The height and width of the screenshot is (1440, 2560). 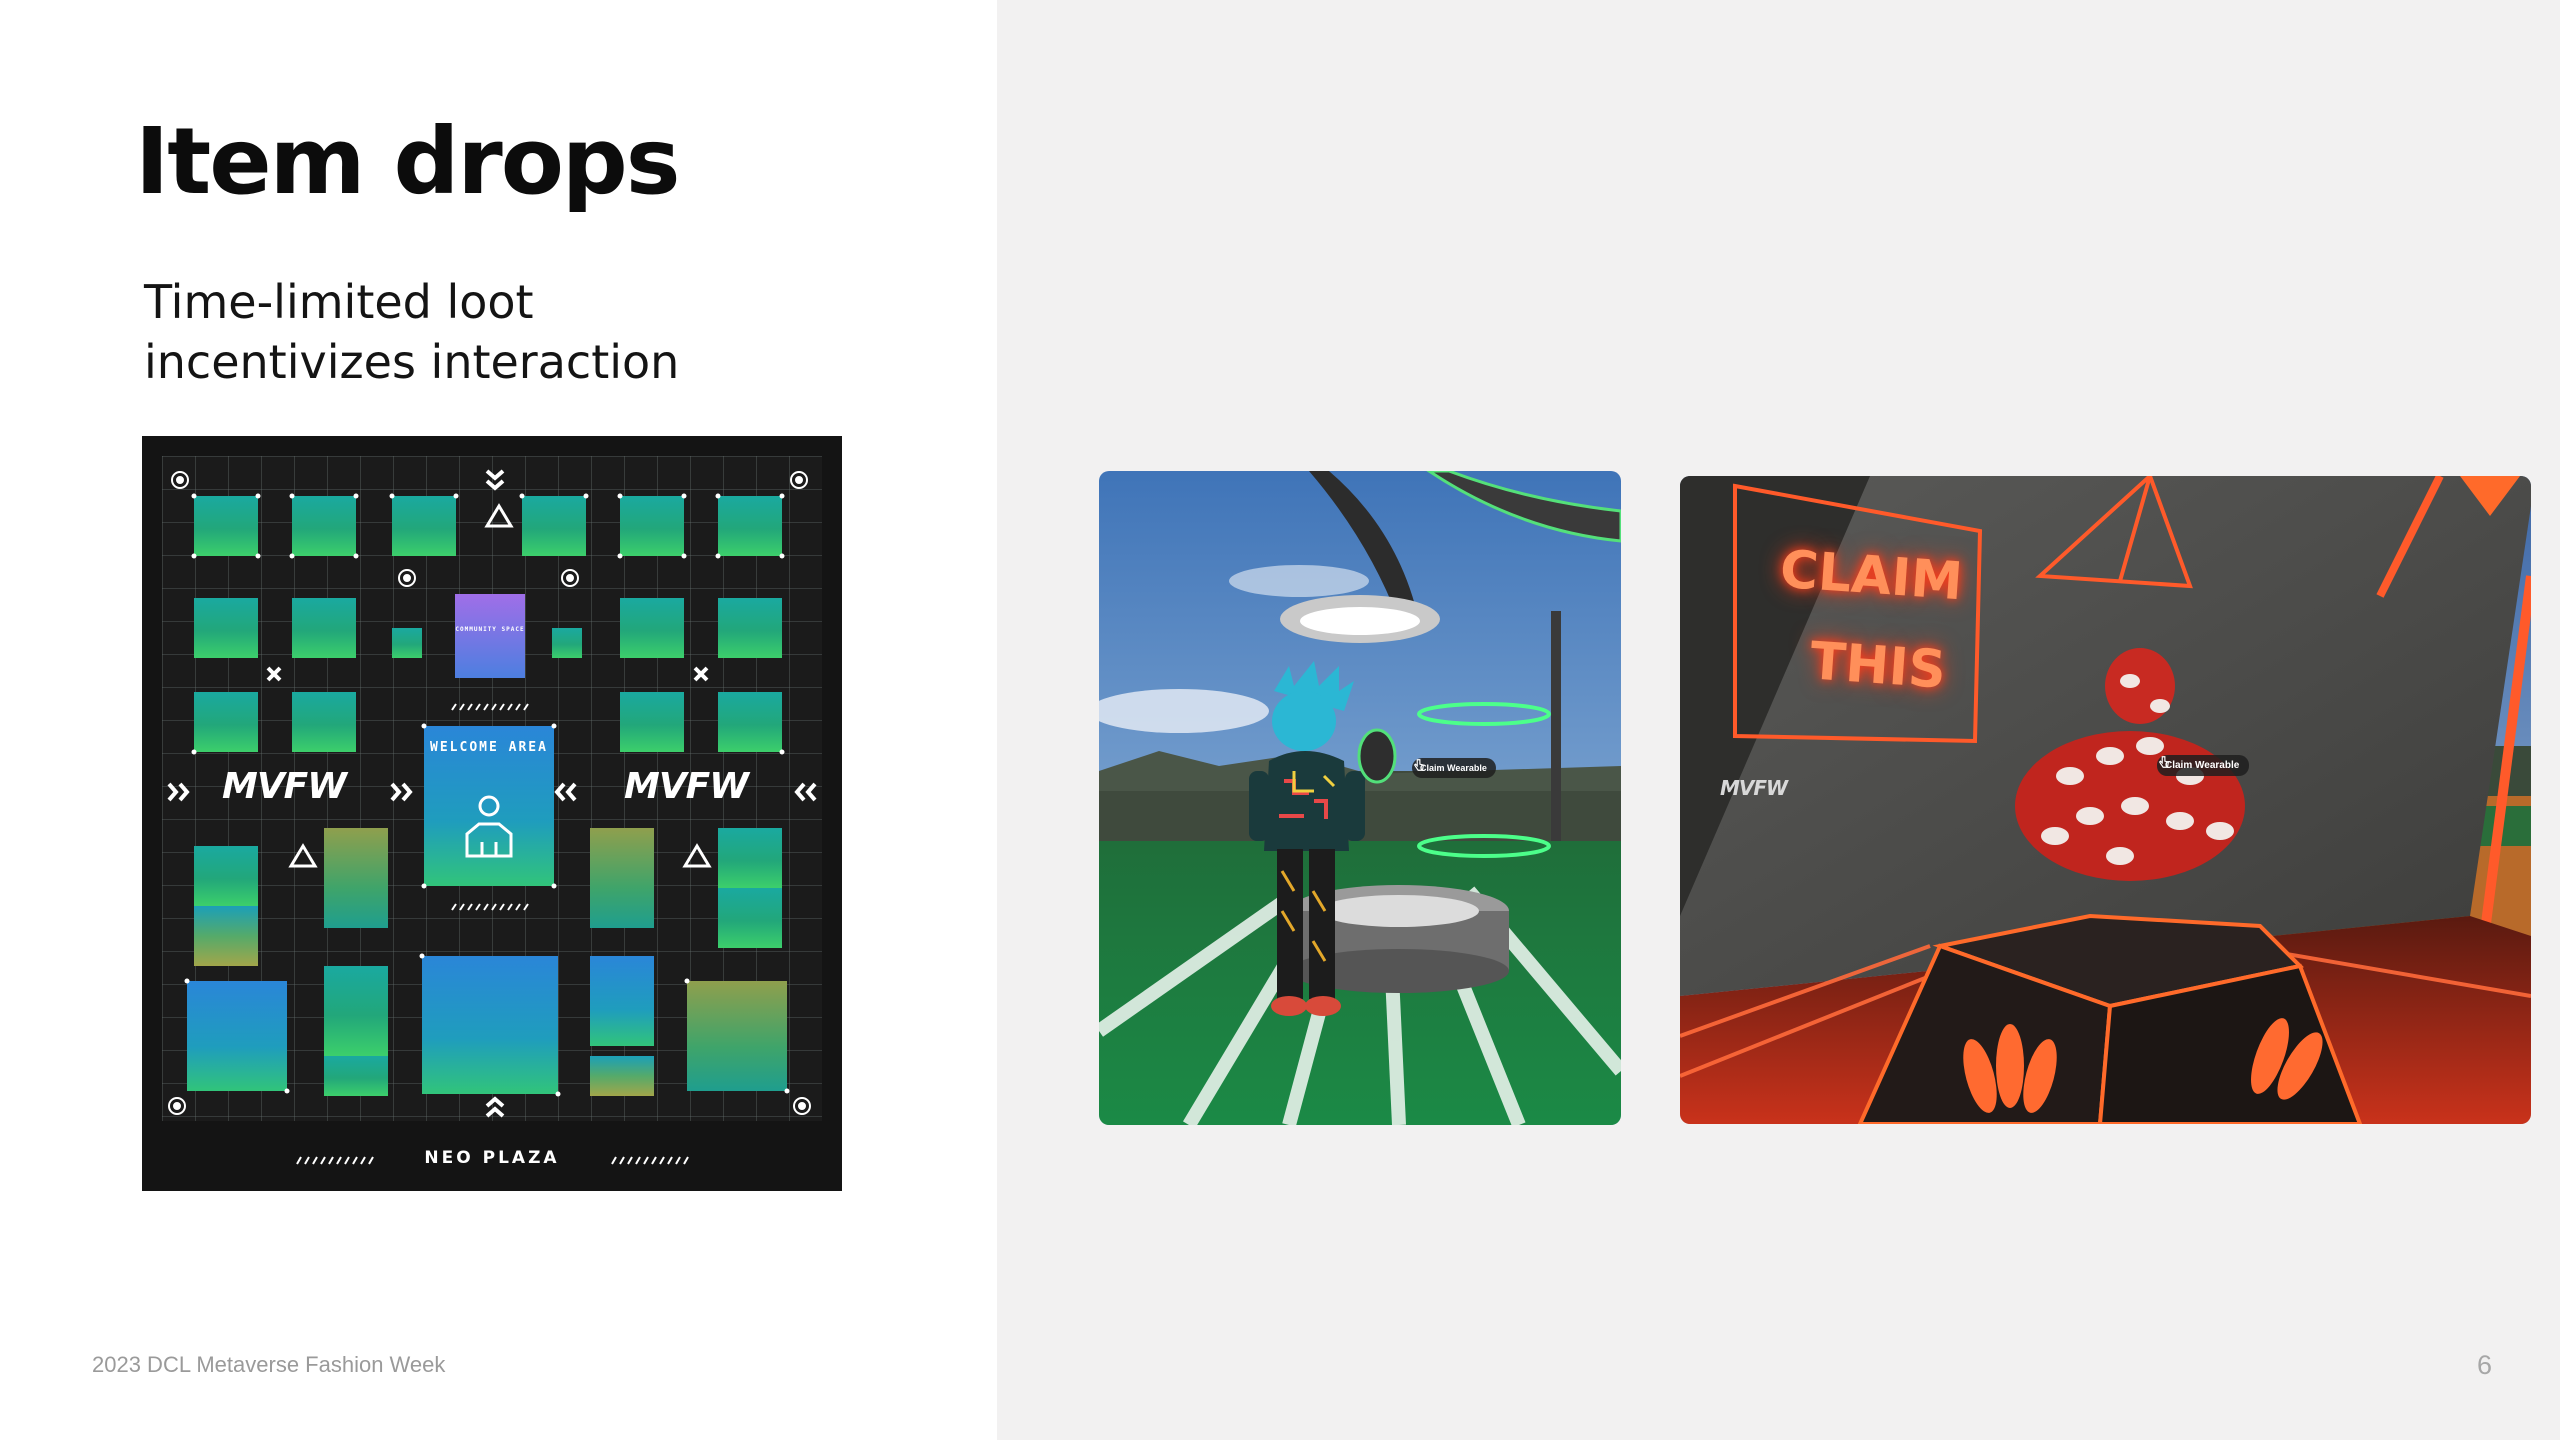 What do you see at coordinates (2484, 1365) in the screenshot?
I see `page-number: 6` at bounding box center [2484, 1365].